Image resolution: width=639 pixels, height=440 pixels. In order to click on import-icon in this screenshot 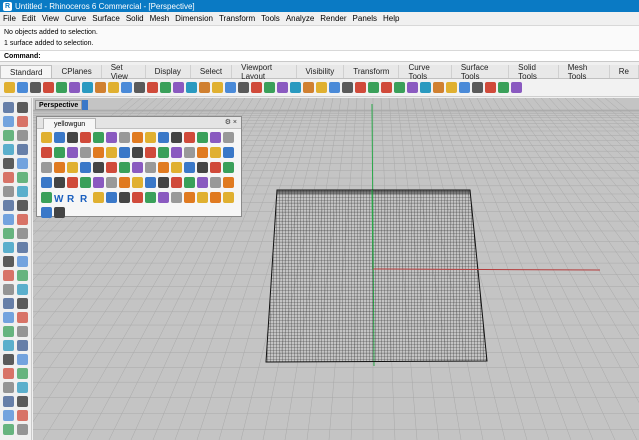, I will do `click(61, 87)`.